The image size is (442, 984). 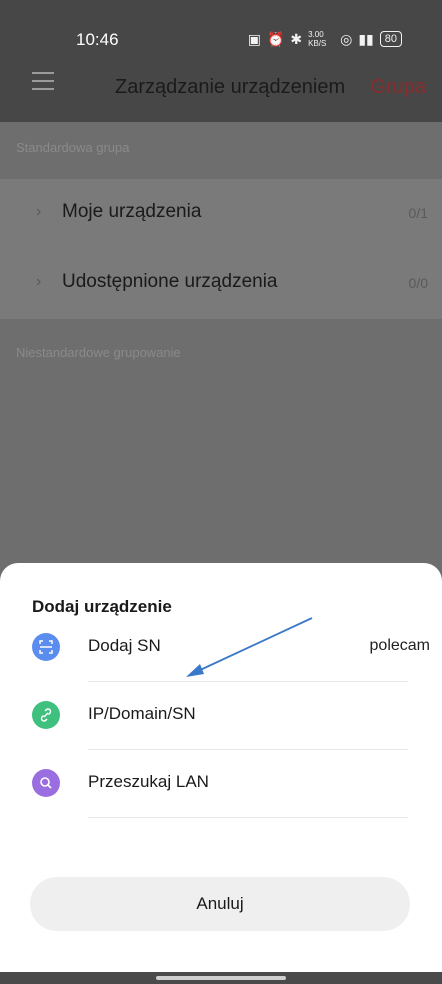 What do you see at coordinates (249, 647) in the screenshot?
I see `annotation-arrow-icon` at bounding box center [249, 647].